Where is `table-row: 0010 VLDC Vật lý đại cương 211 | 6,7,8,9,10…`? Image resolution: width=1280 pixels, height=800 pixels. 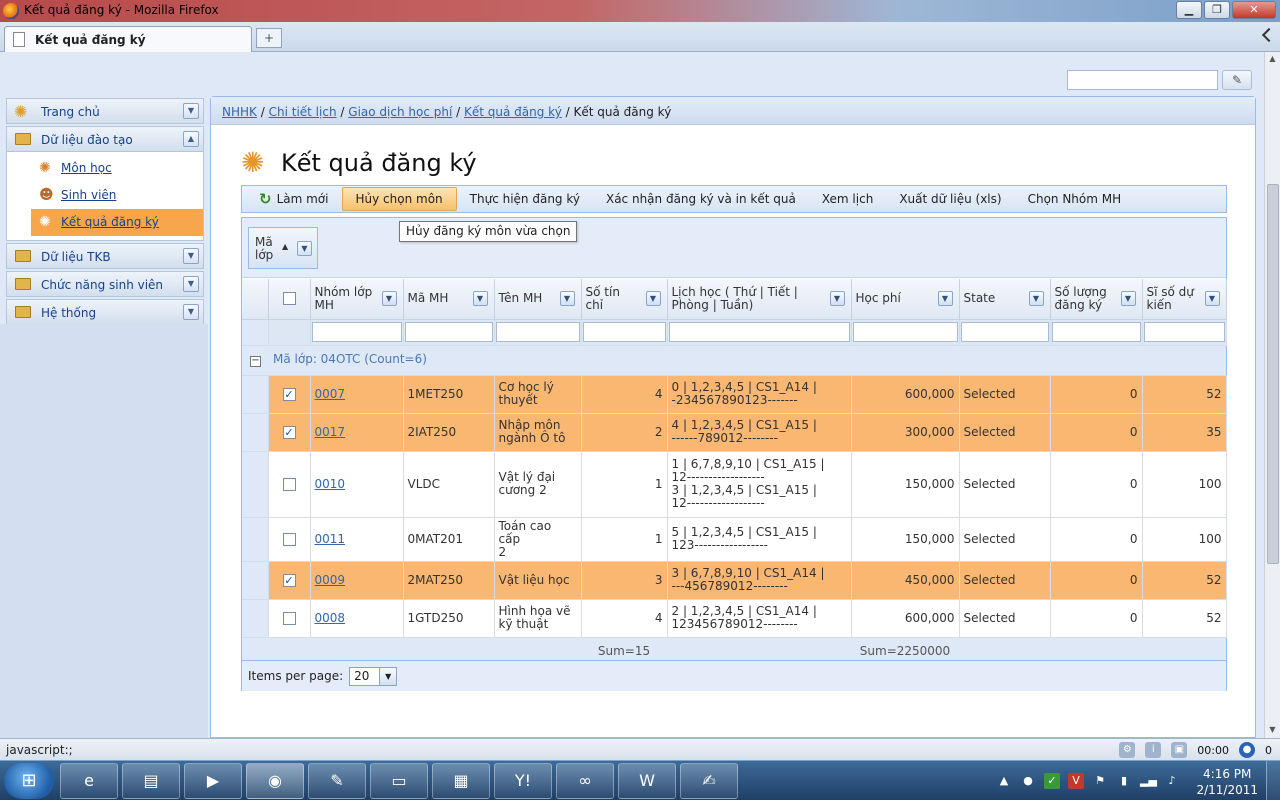
table-row: 0010 VLDC Vật lý đại cương 211 | 6,7,8,9,10… is located at coordinates (734, 484).